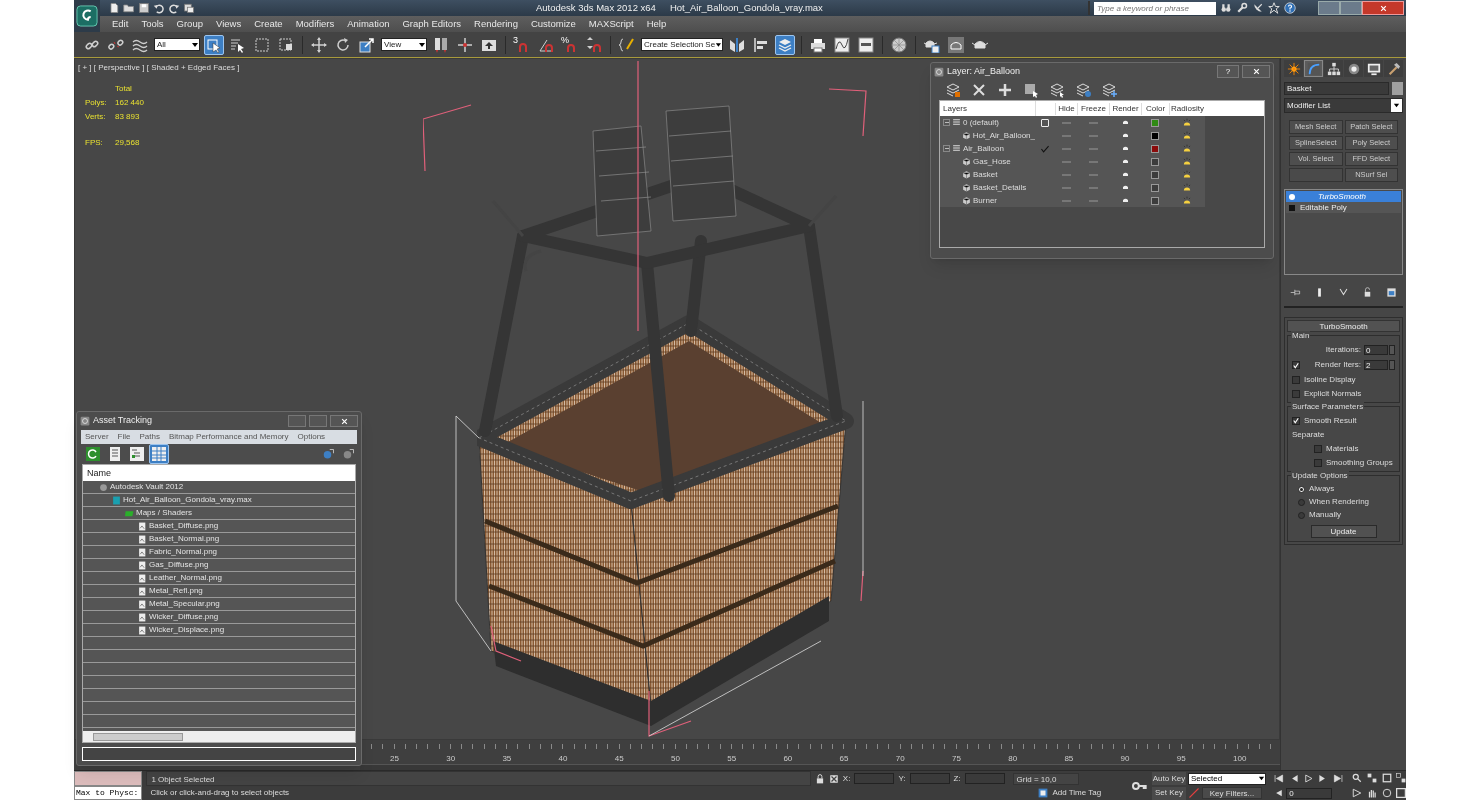 This screenshot has width=1480, height=800. Describe the element at coordinates (184, 604) in the screenshot. I see `asset-name: Metal_Specular.png` at that location.